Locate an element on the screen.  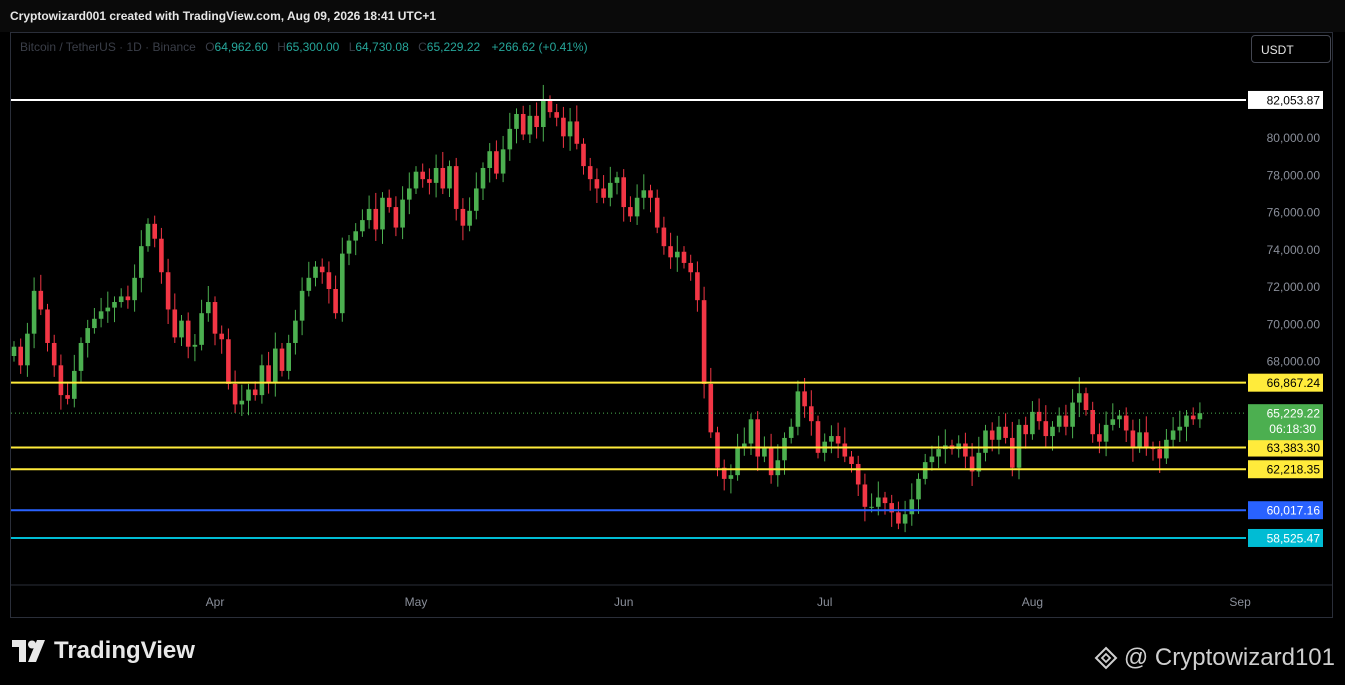
time-tick-label: Aug is located at coordinates (1032, 602).